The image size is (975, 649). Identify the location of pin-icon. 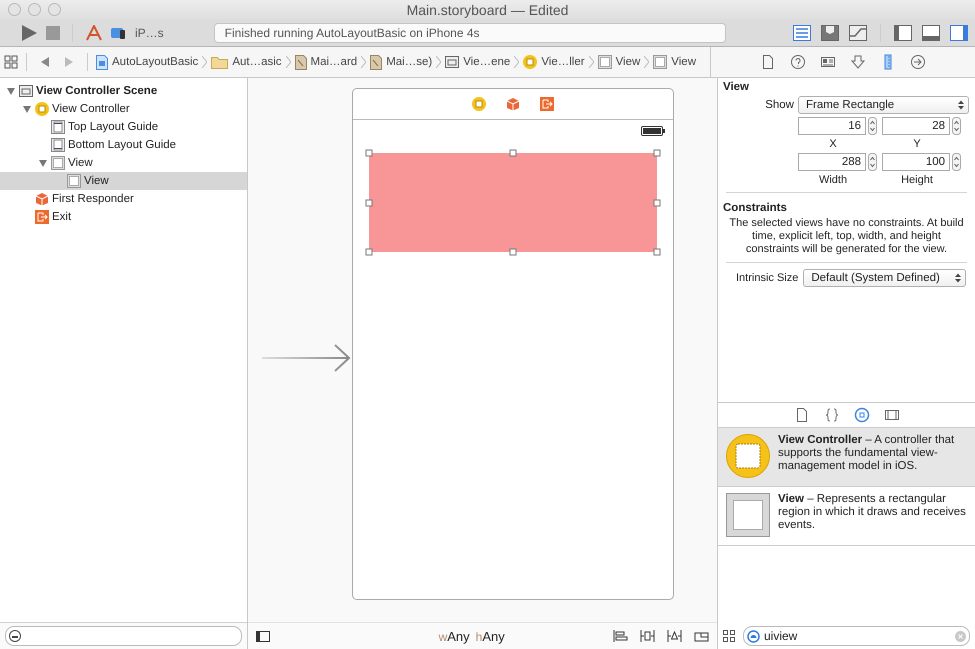
(647, 636).